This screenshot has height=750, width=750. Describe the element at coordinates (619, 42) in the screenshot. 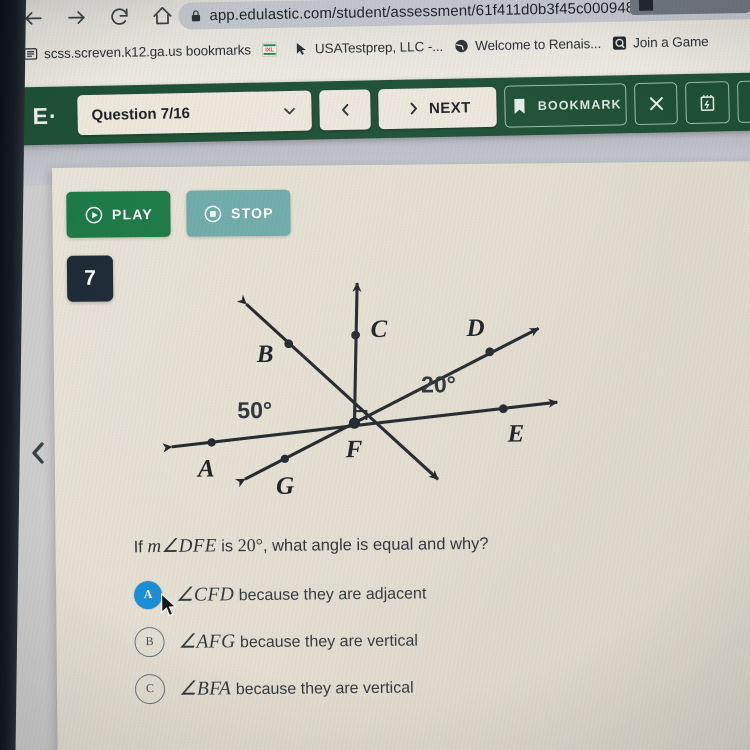

I see `quizizz-icon` at that location.